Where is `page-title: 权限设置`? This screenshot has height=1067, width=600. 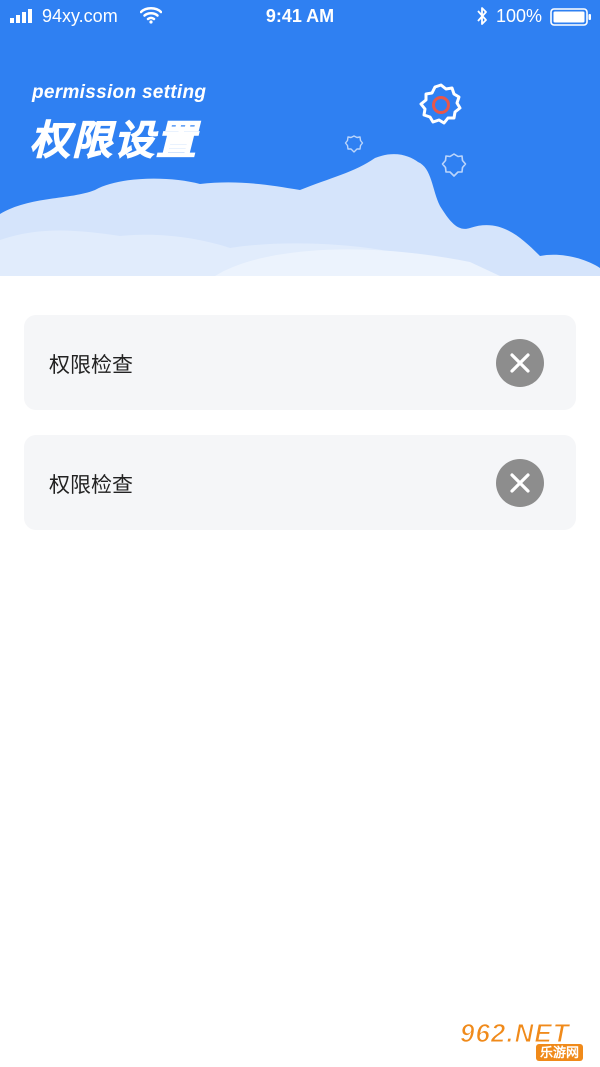 page-title: 权限设置 is located at coordinates (114, 141).